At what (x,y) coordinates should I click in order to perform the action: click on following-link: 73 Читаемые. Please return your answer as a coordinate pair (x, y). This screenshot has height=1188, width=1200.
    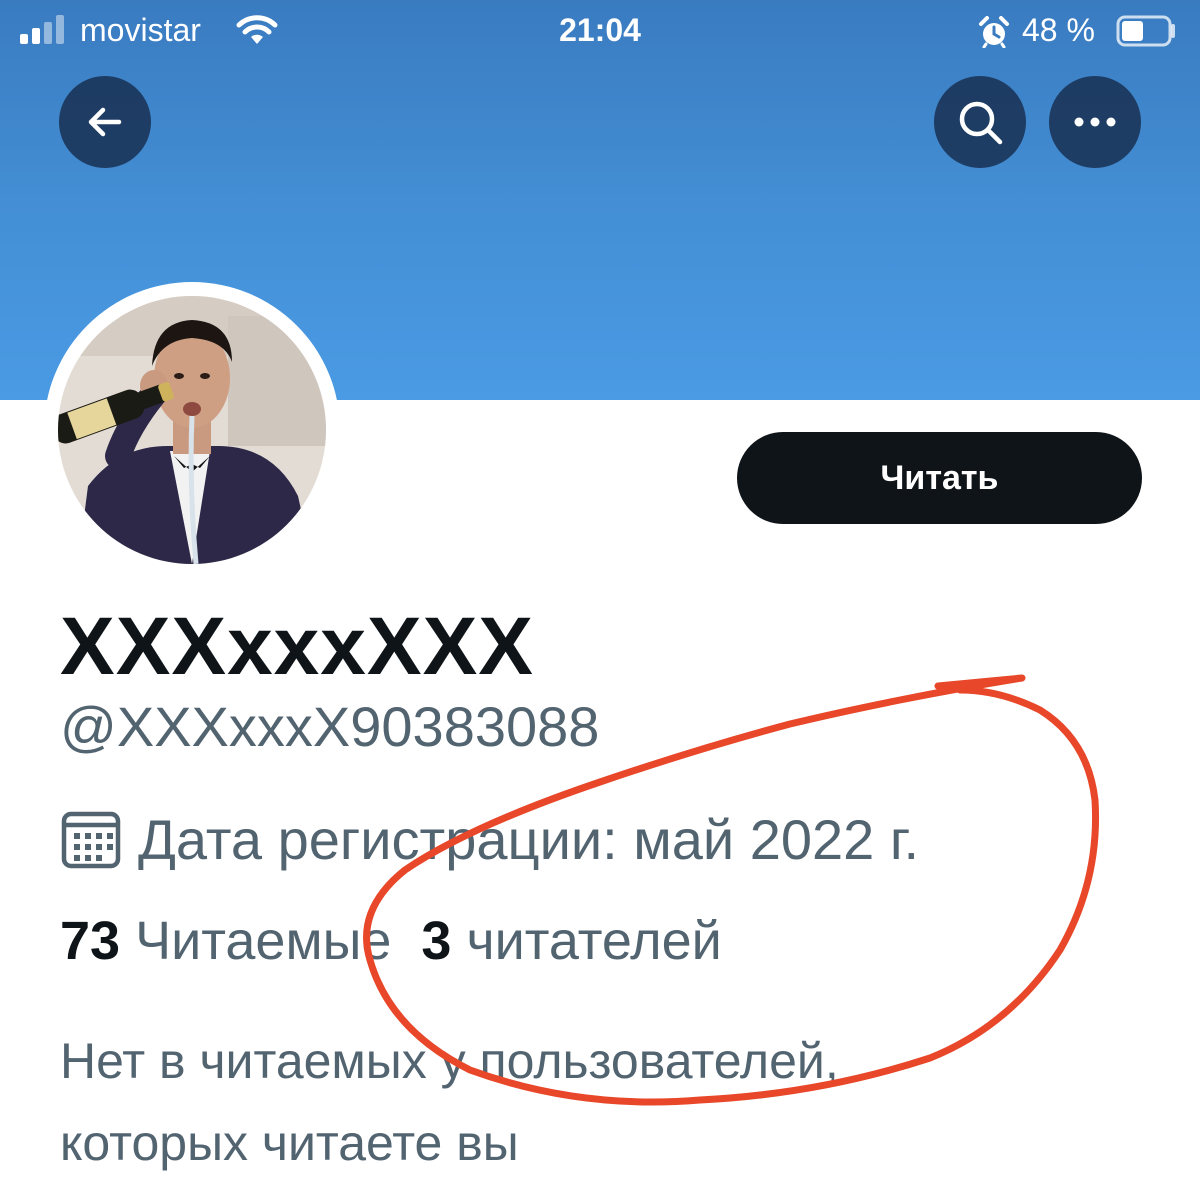
    Looking at the image, I should click on (225, 941).